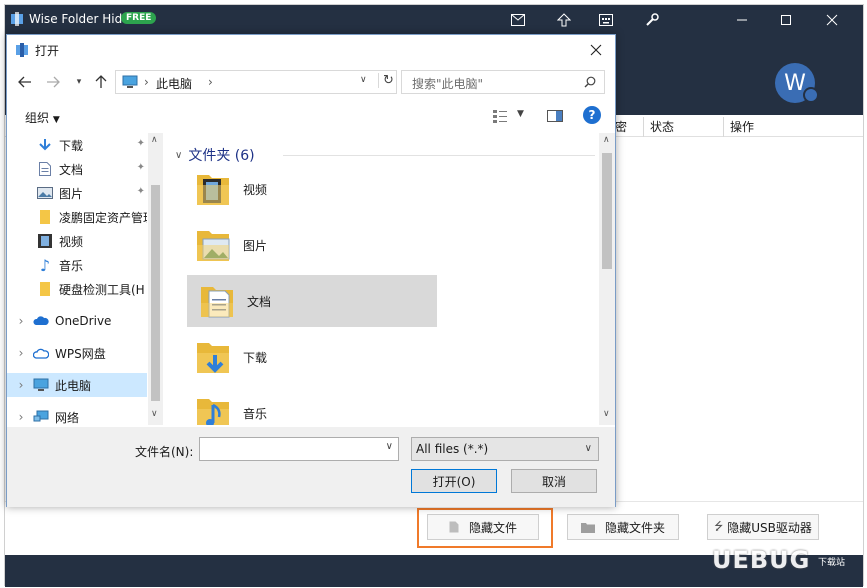 This screenshot has height=588, width=867. I want to click on close-icon, so click(832, 20).